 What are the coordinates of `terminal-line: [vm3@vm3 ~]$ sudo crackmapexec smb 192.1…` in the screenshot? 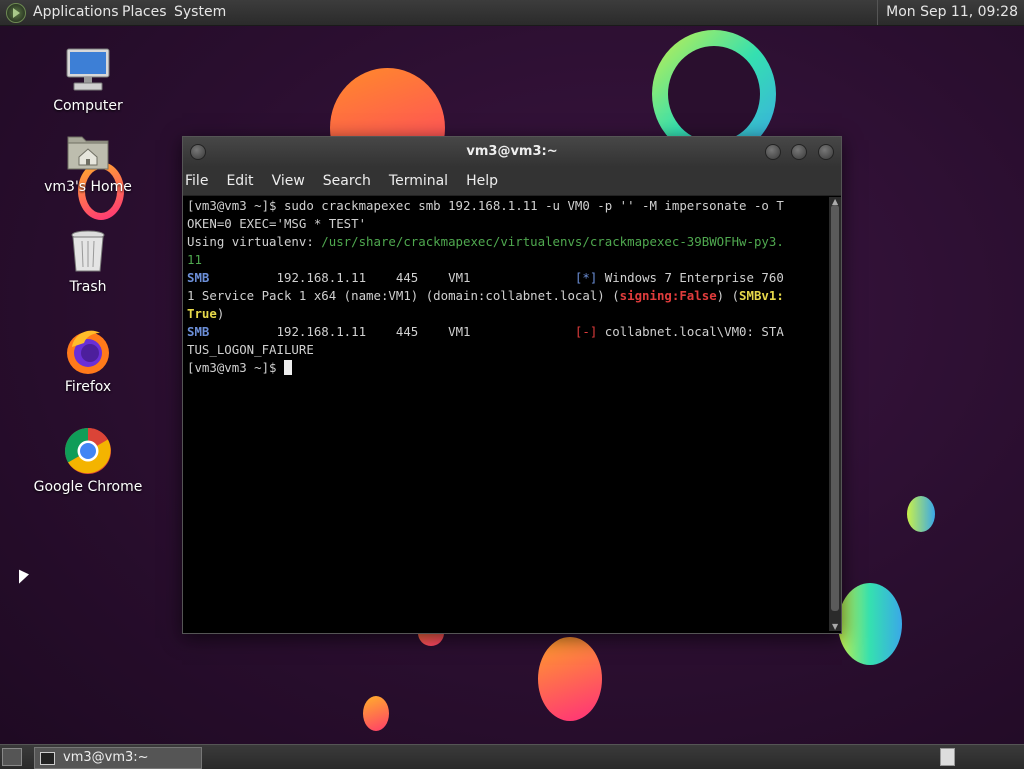 It's located at (485, 205).